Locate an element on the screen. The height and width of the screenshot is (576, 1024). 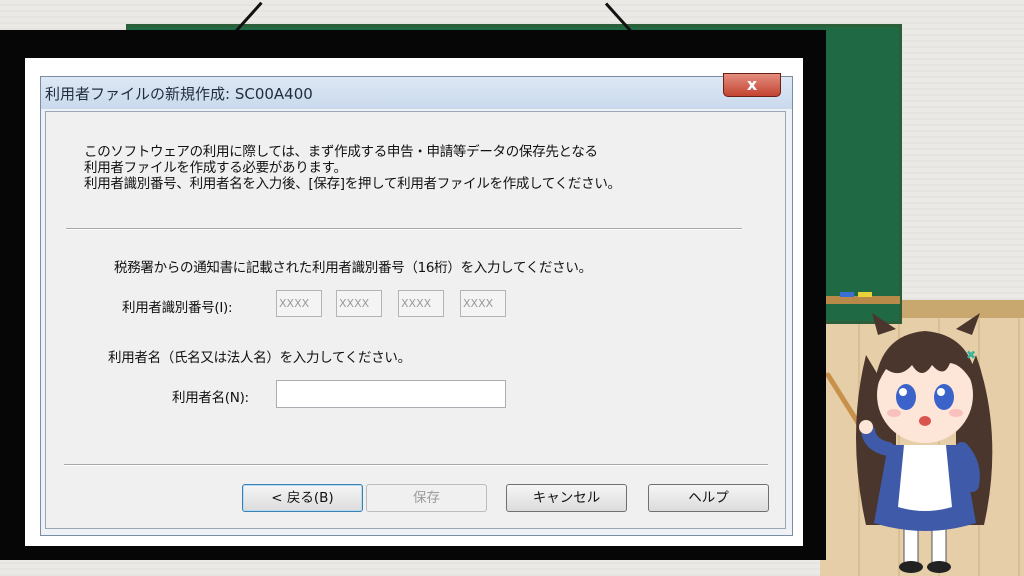
teacher-character-illustration: ✖ is located at coordinates (909, 443).